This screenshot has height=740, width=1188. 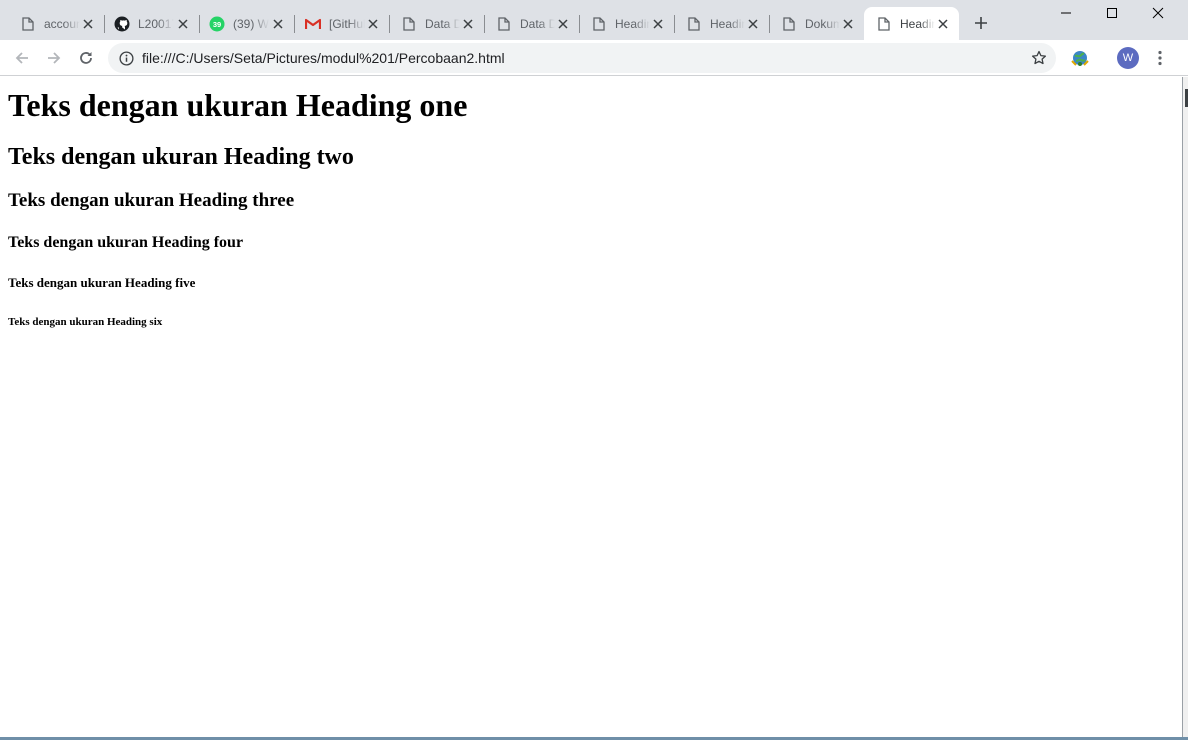 I want to click on forward-arrow-icon, so click(x=54, y=58).